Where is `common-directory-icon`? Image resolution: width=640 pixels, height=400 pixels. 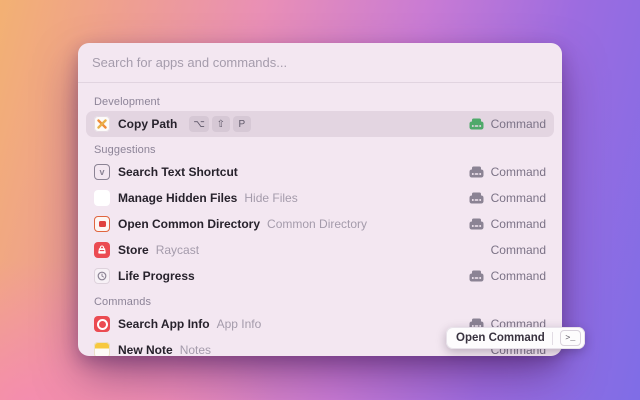
common-directory-icon is located at coordinates (102, 224).